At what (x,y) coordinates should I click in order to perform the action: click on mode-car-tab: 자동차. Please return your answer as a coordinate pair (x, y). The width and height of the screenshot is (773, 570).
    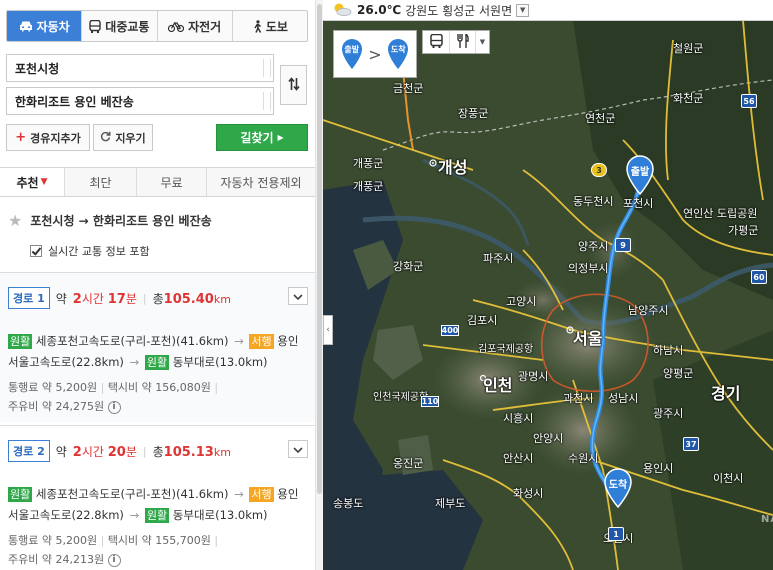
    Looking at the image, I should click on (44, 26).